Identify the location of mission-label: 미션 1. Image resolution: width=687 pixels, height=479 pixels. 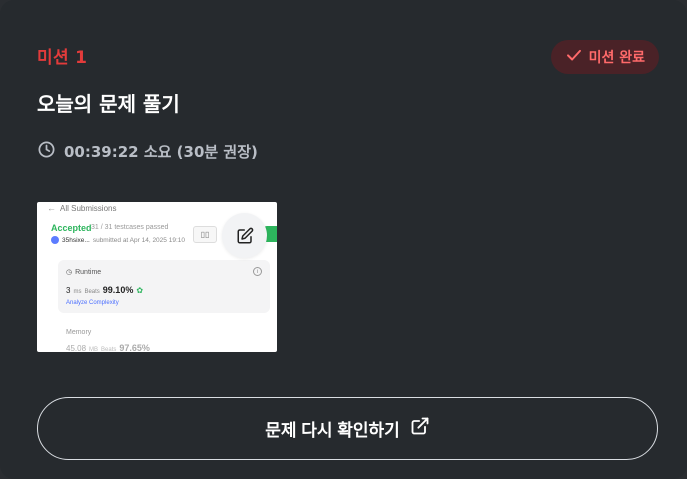
(62, 58).